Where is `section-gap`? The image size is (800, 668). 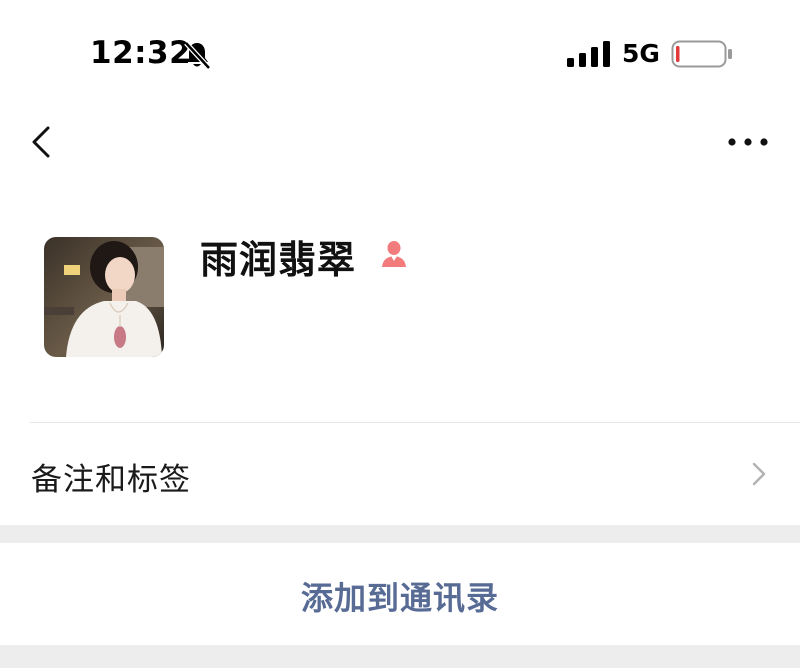
section-gap is located at coordinates (400, 534).